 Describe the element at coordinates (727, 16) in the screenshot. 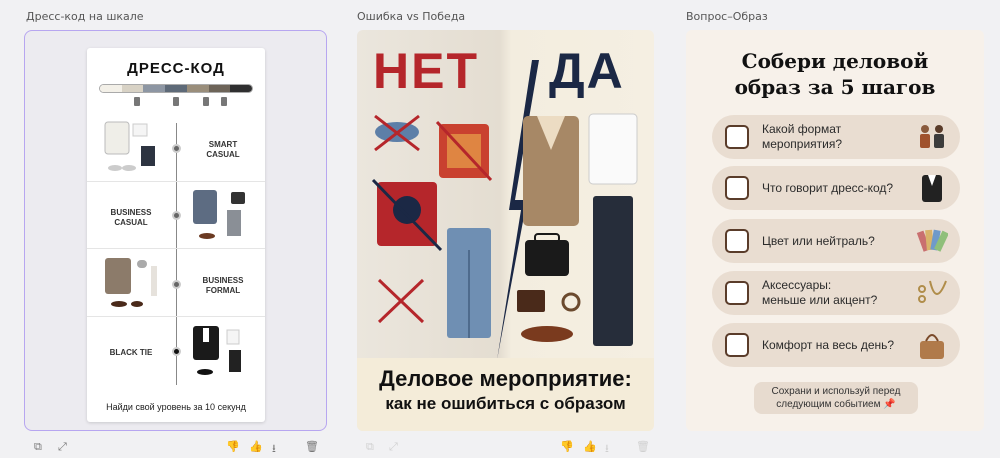

I see `card-title-question-look: Вопрос–Образ` at that location.